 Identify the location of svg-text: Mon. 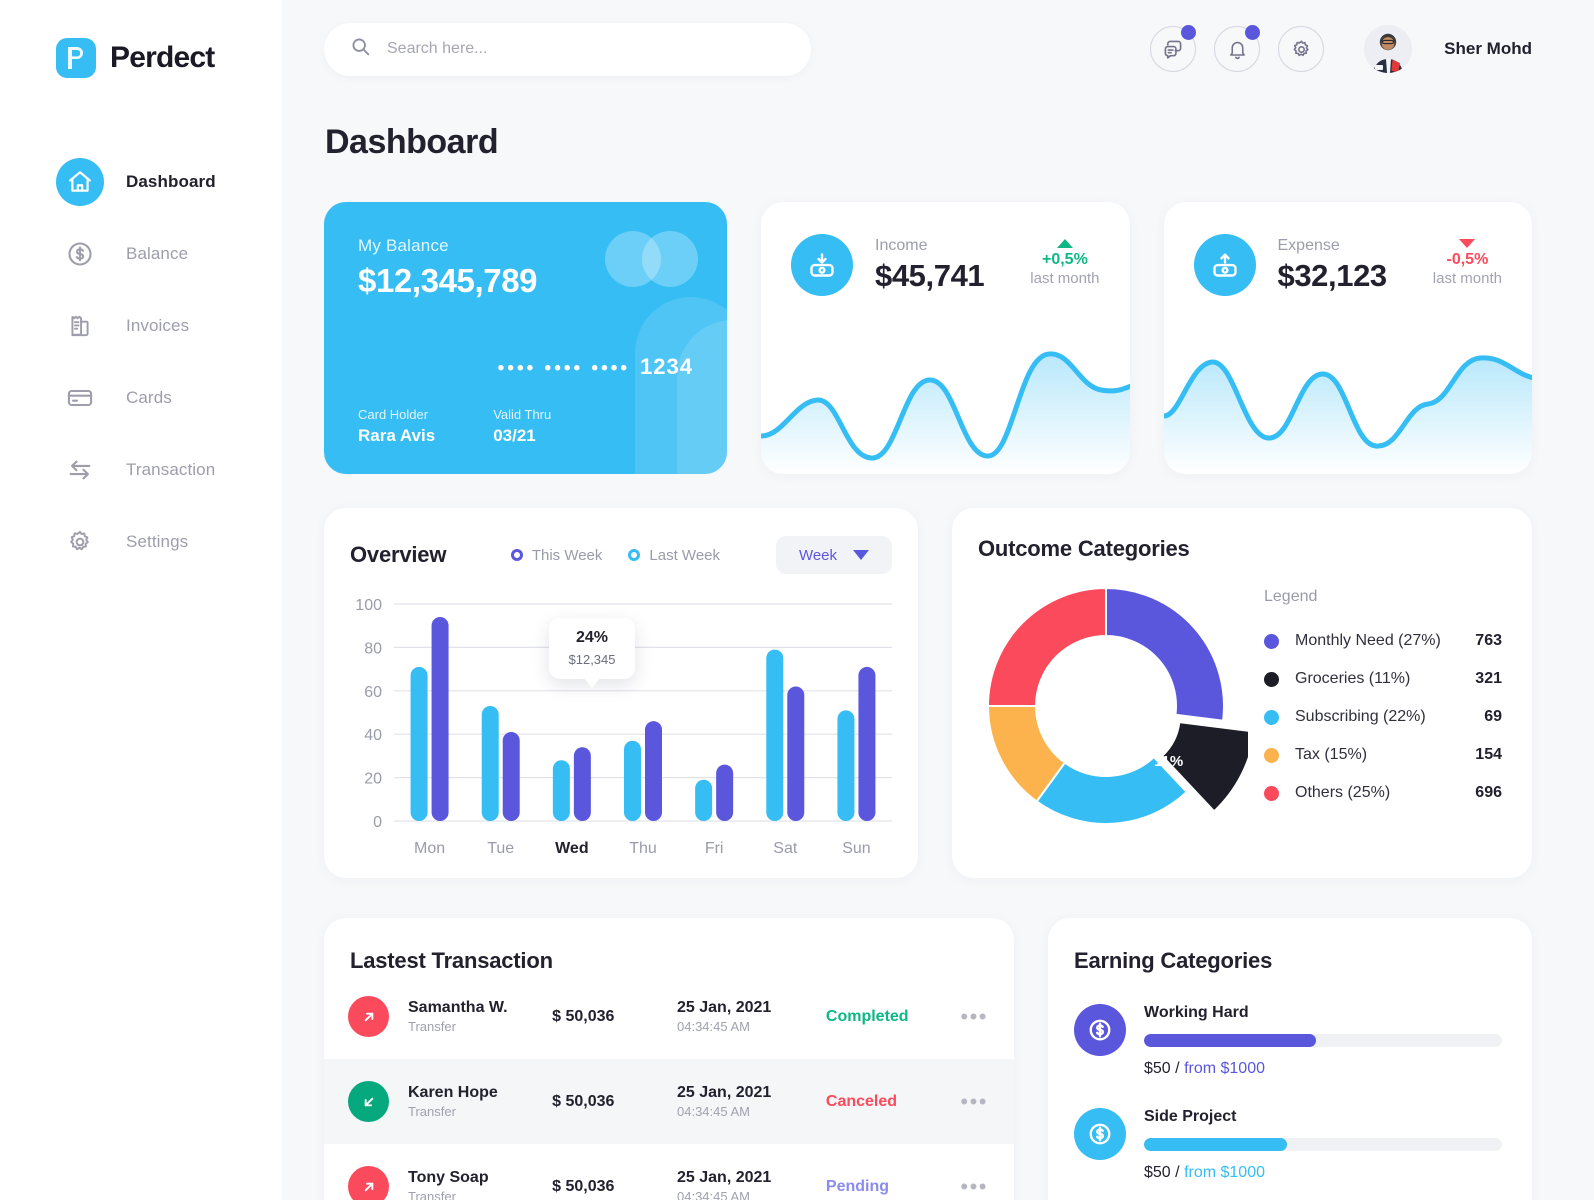
(429, 848).